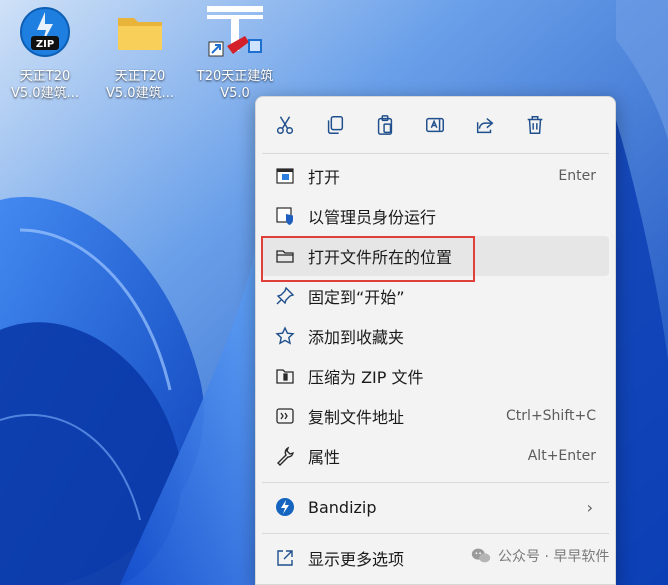  Describe the element at coordinates (356, 297) in the screenshot. I see `menu-item-label: 固定到“开始”` at that location.